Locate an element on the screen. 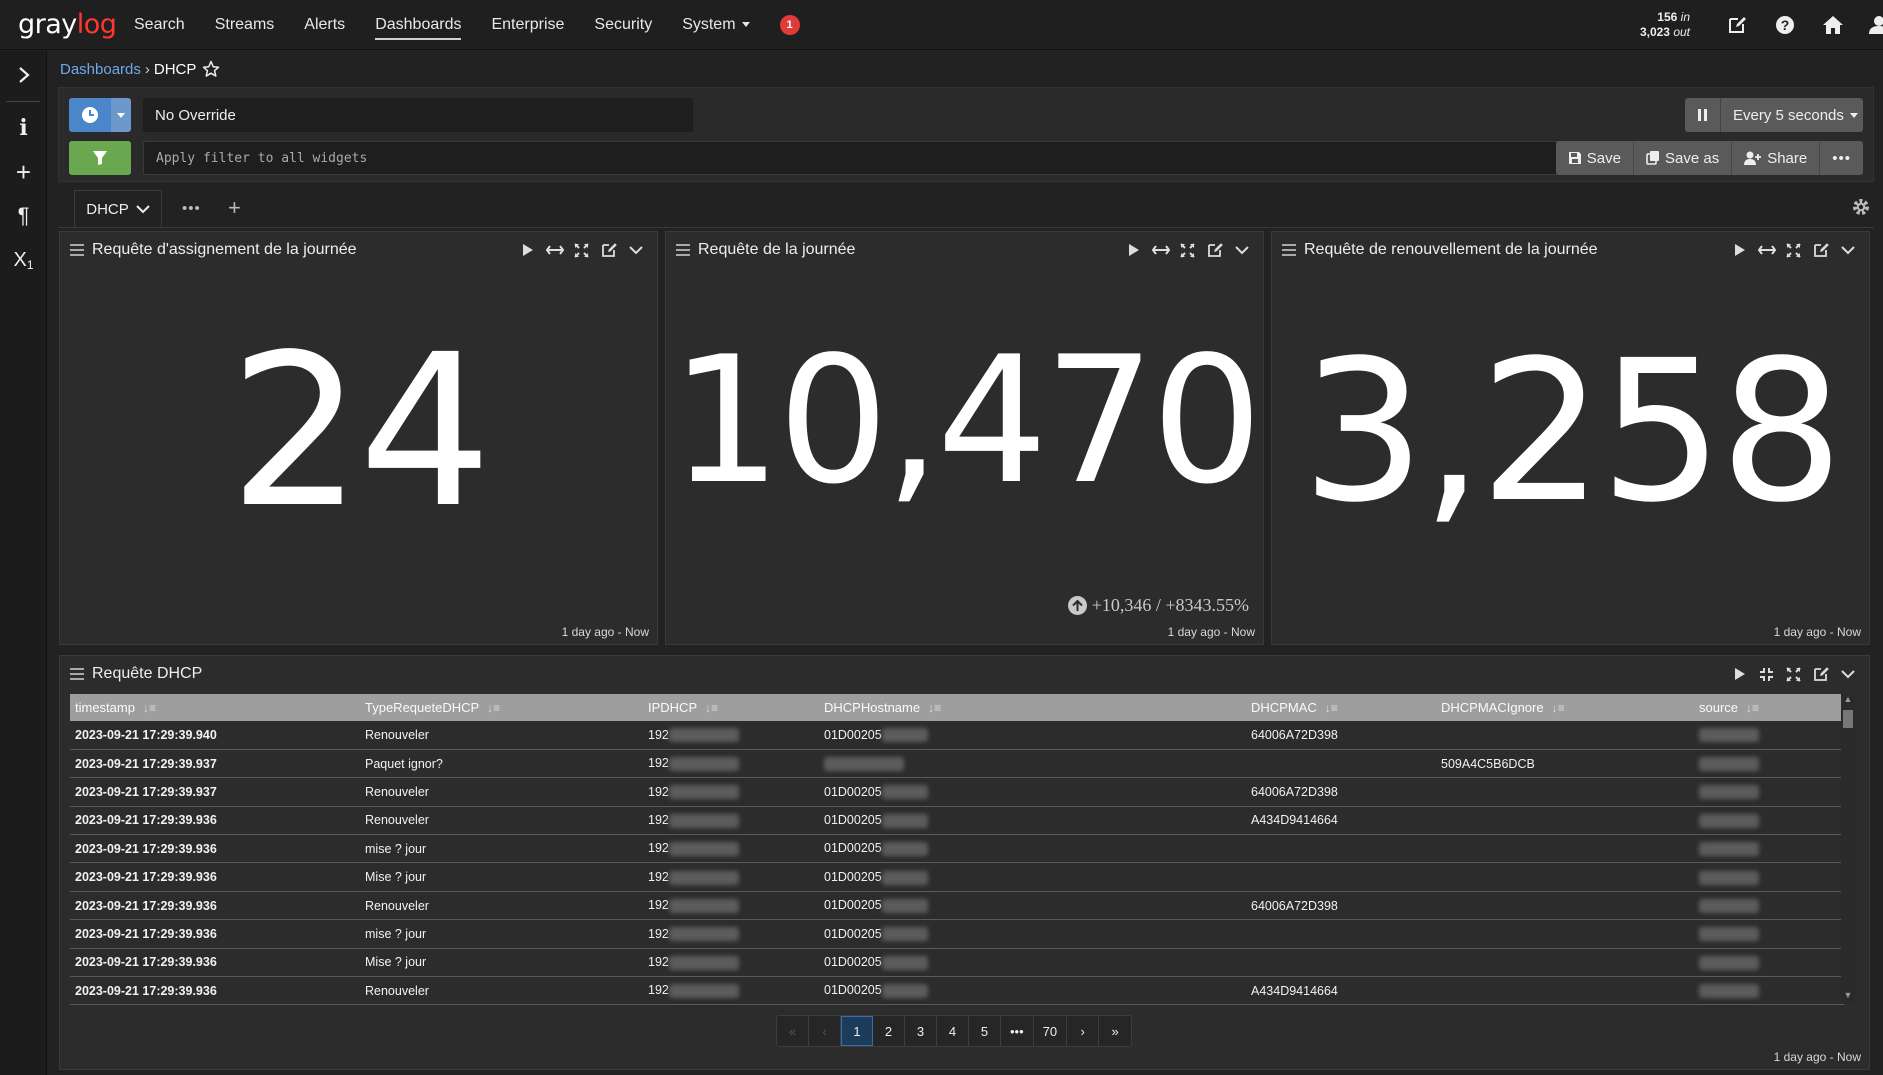 The height and width of the screenshot is (1075, 1883). dashboard-info-button: i is located at coordinates (23, 128).